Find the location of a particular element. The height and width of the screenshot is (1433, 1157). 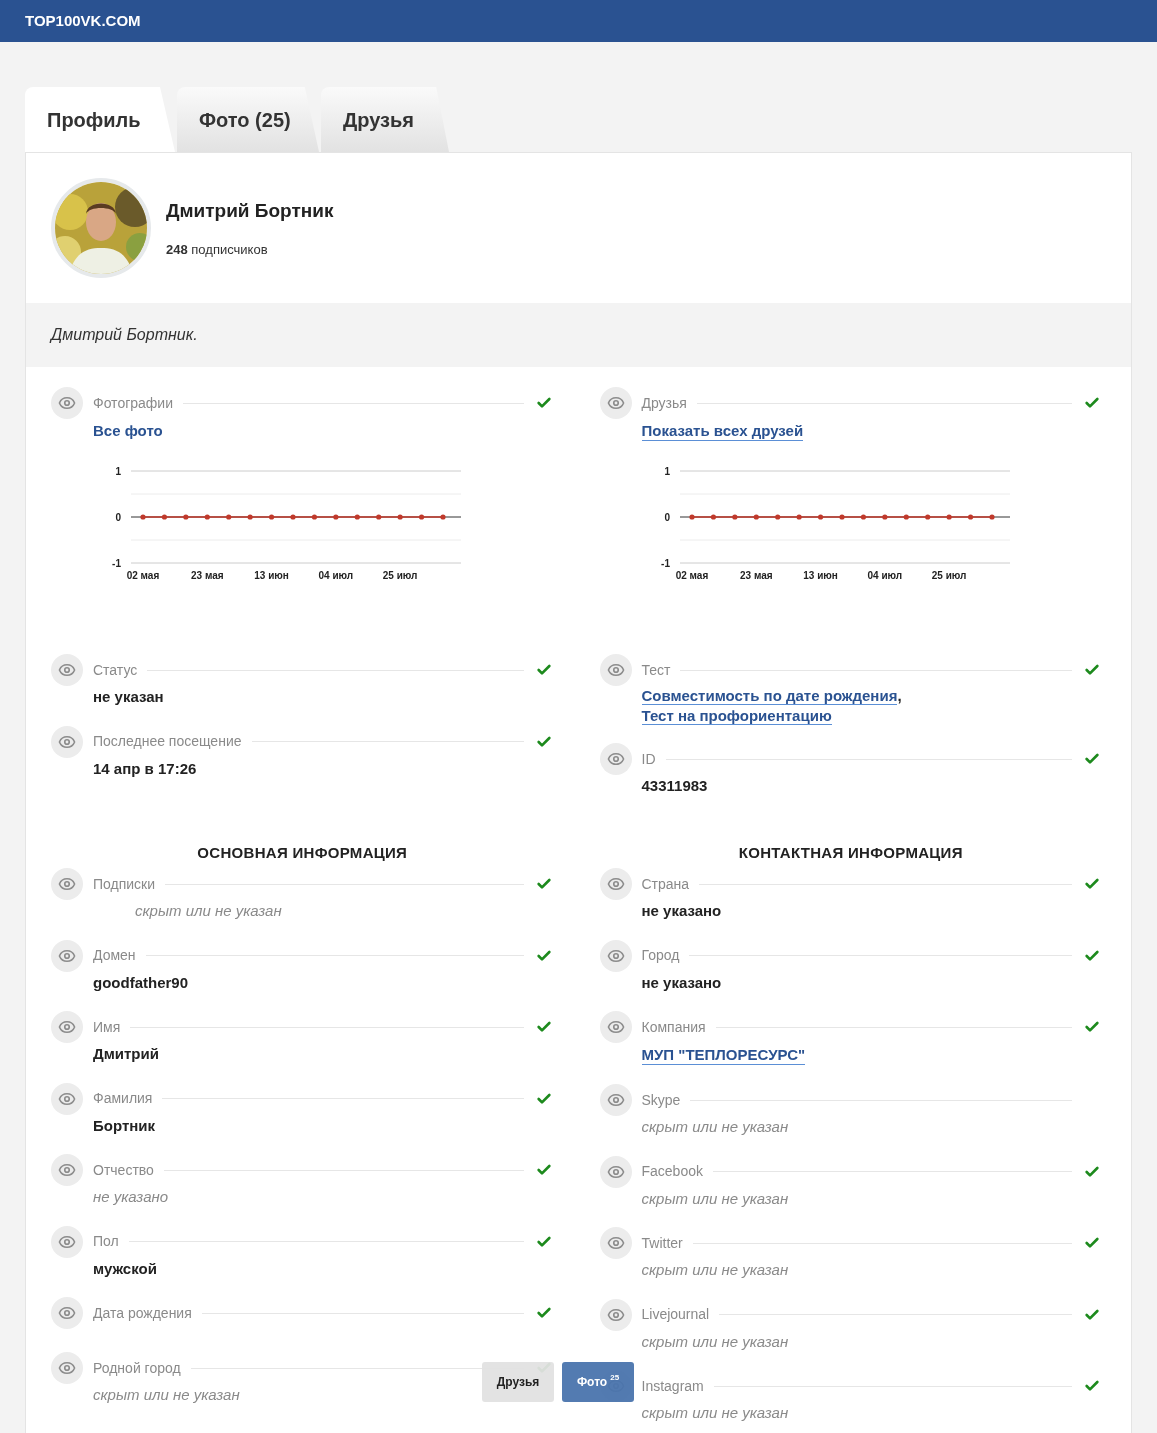

site-logo: TOP100VK.COM is located at coordinates (83, 21).